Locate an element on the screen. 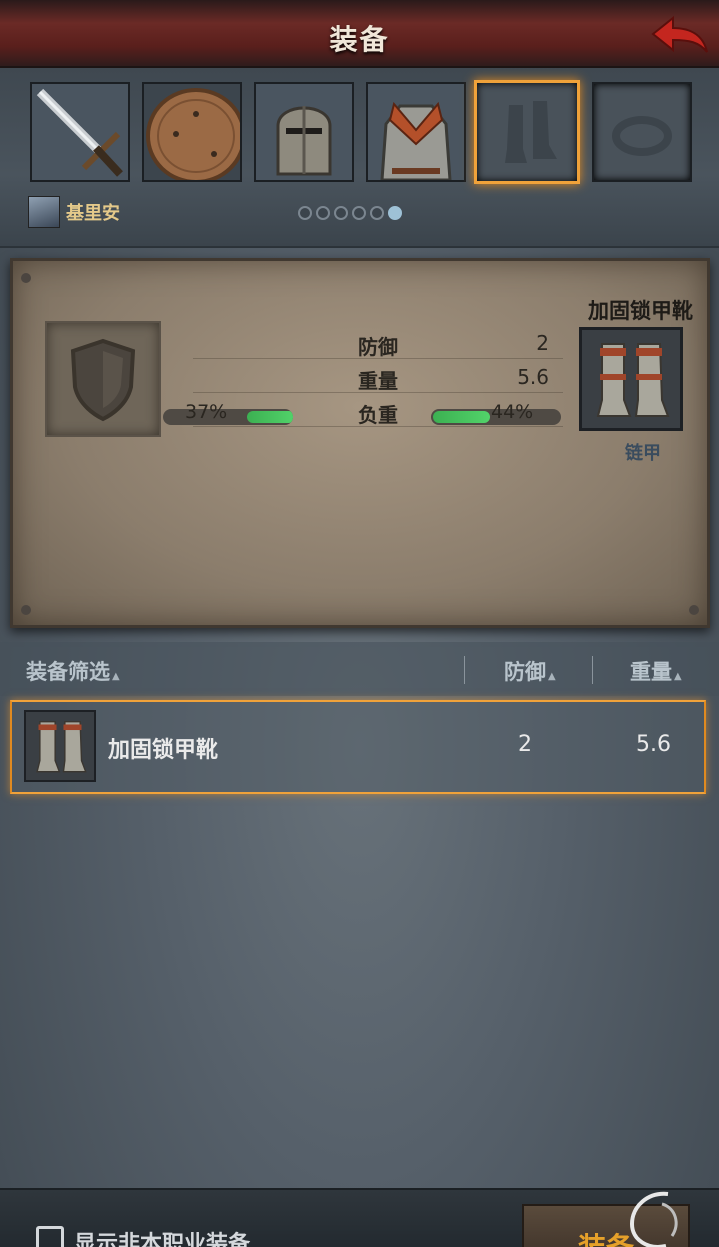 The height and width of the screenshot is (1247, 719). filter-header: 装备筛选 ▲ is located at coordinates (73, 671).